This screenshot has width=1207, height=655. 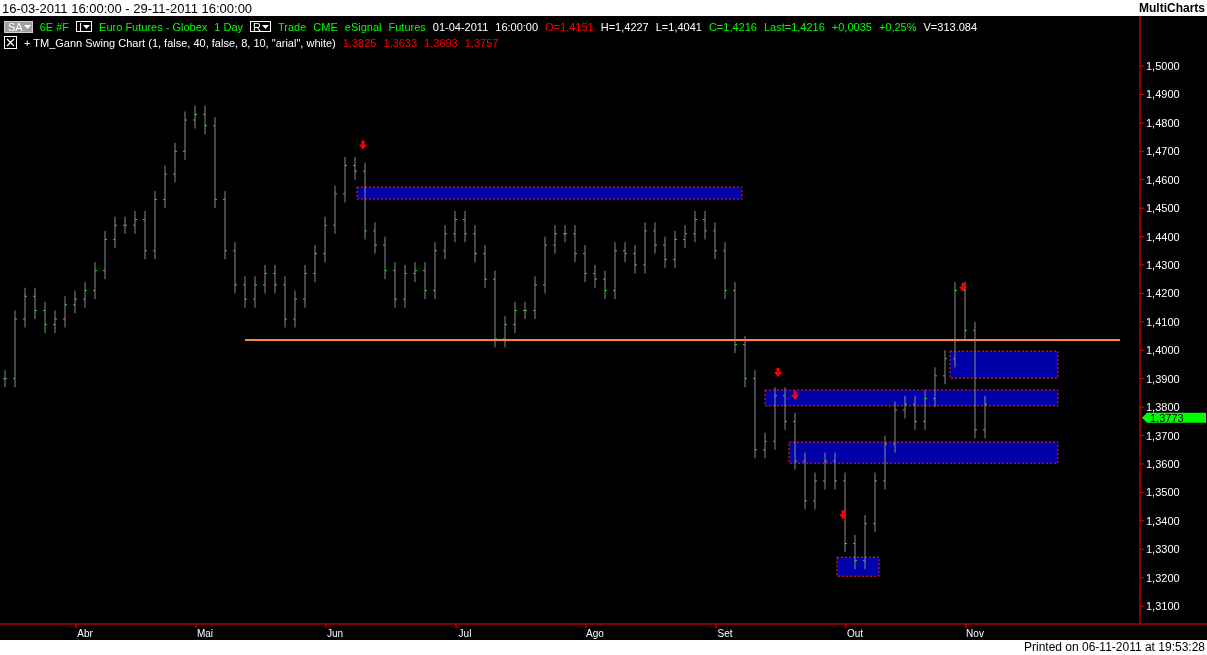 I want to click on price-axis-label: 1,4300, so click(x=1163, y=265).